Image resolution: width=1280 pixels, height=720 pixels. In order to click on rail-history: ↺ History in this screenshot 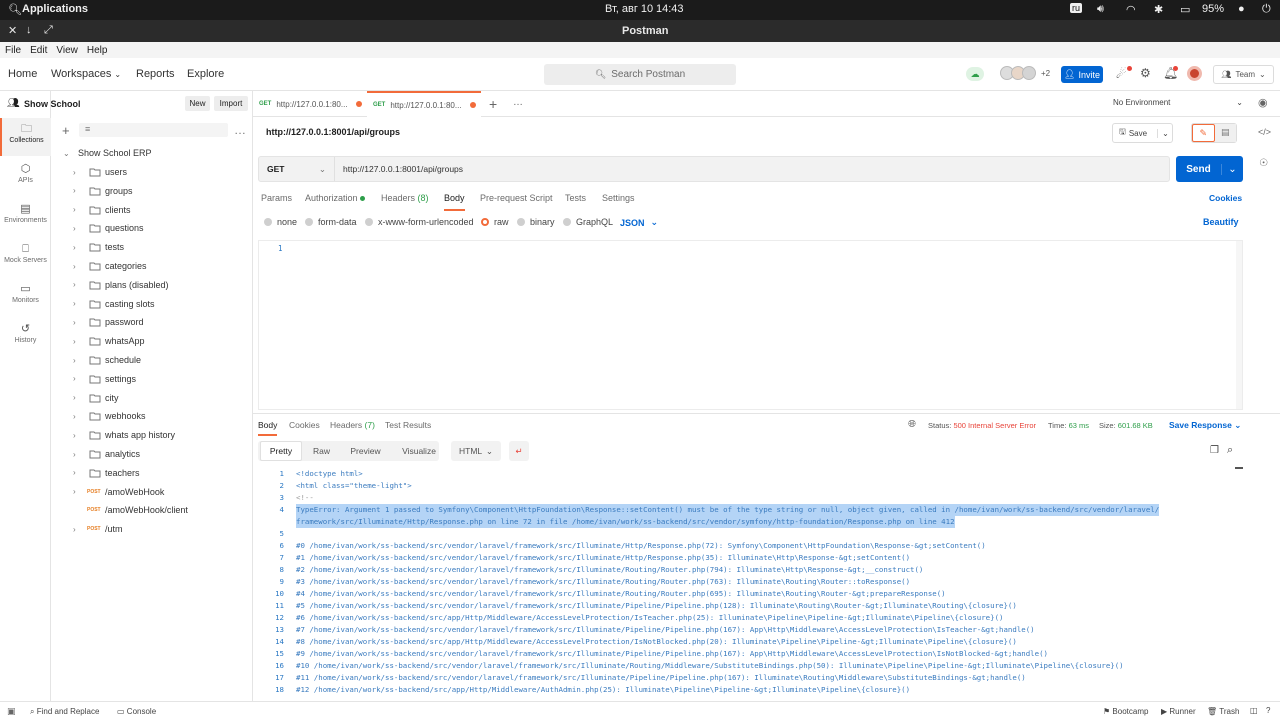, I will do `click(25, 337)`.